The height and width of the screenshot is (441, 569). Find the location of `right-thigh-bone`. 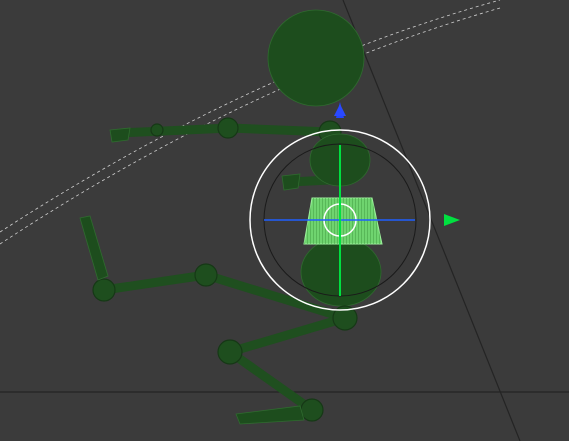

right-thigh-bone is located at coordinates (287, 335).